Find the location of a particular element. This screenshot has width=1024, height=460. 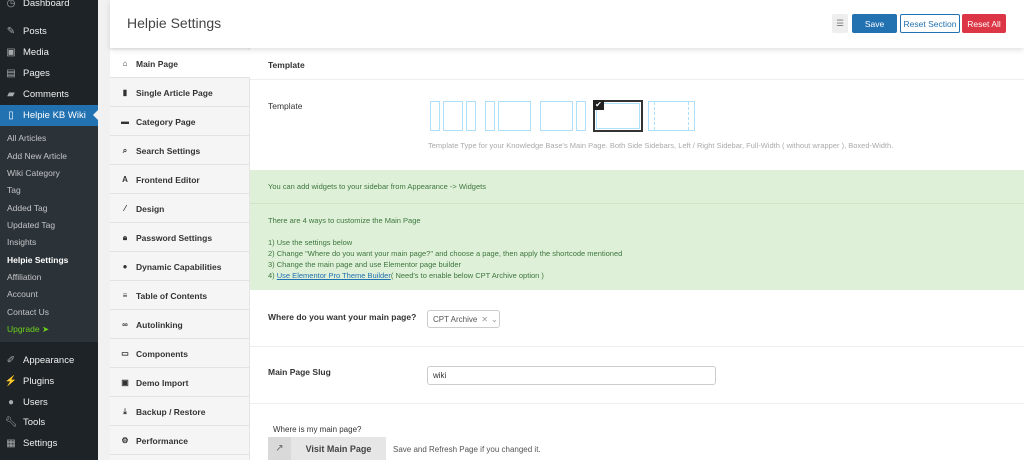

external-link-icon: ↗ is located at coordinates (279, 448).